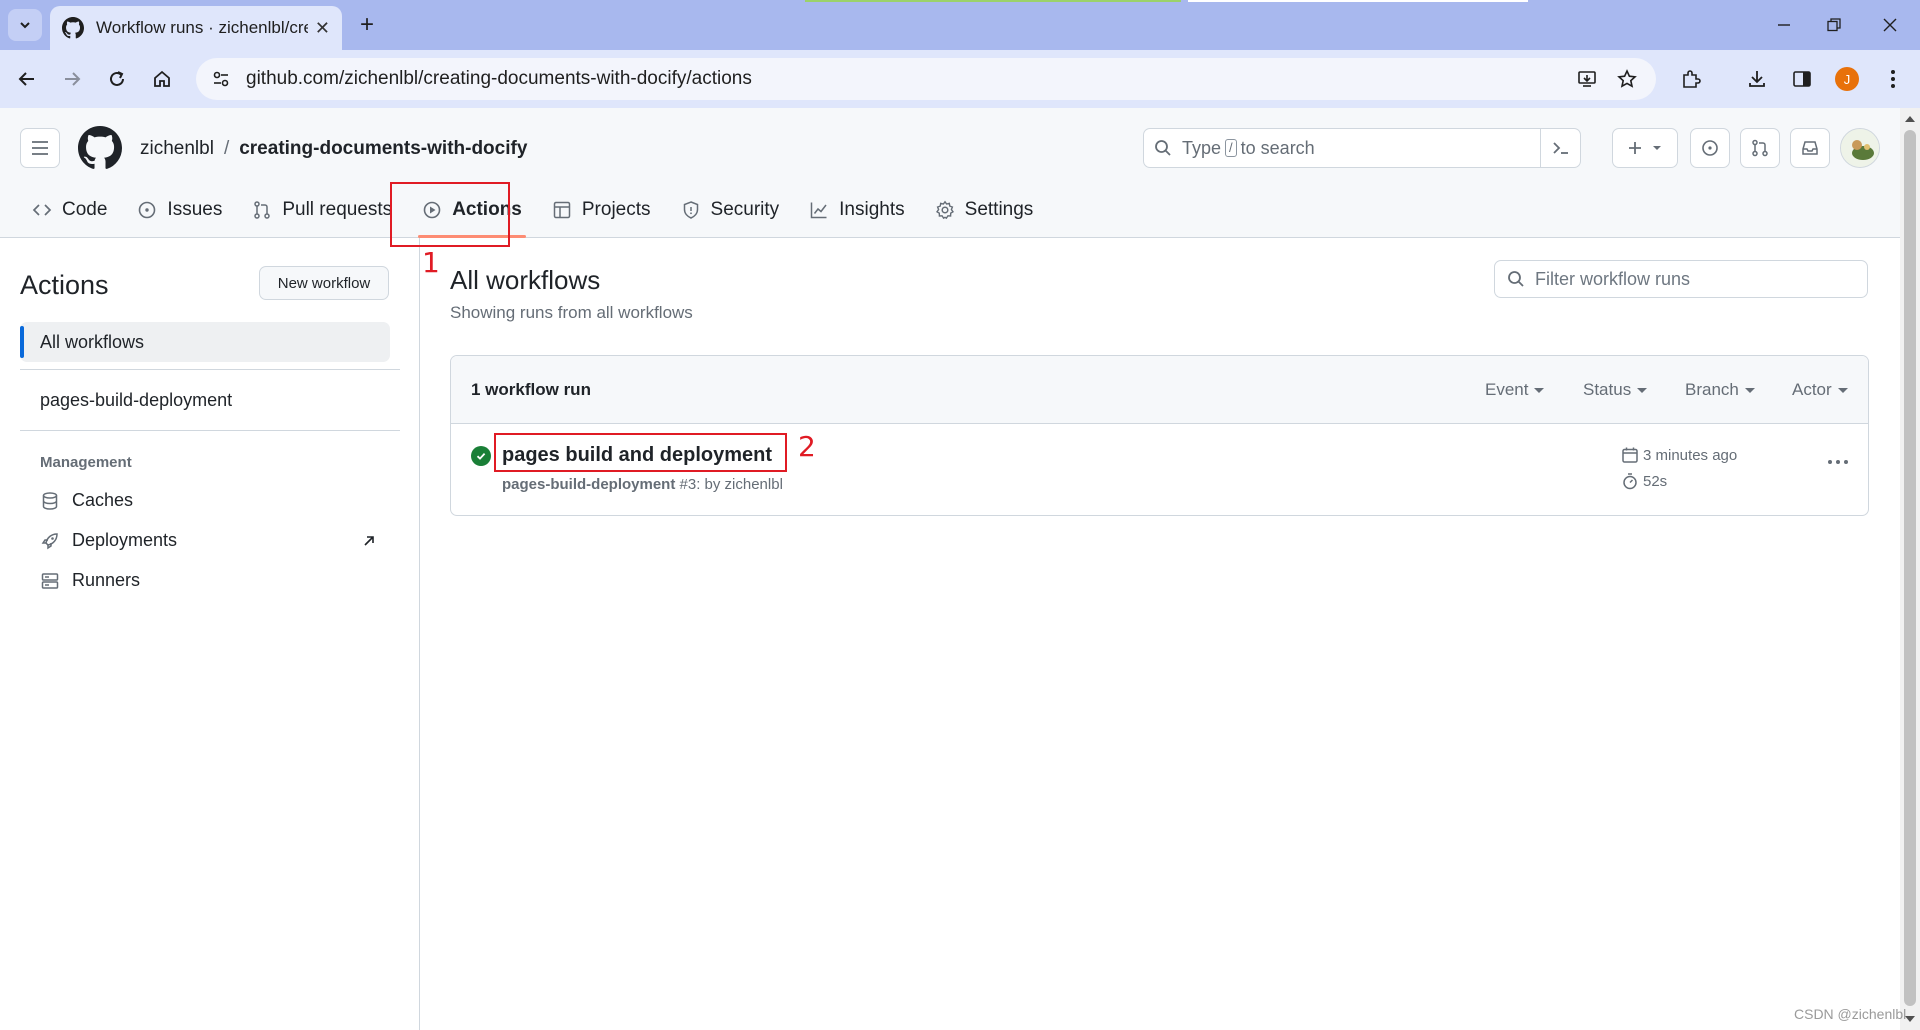 This screenshot has width=1920, height=1030. I want to click on forward-button, so click(72, 79).